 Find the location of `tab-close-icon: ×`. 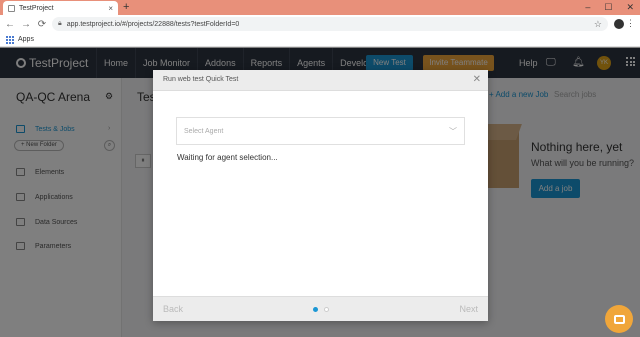

tab-close-icon: × is located at coordinates (110, 8).